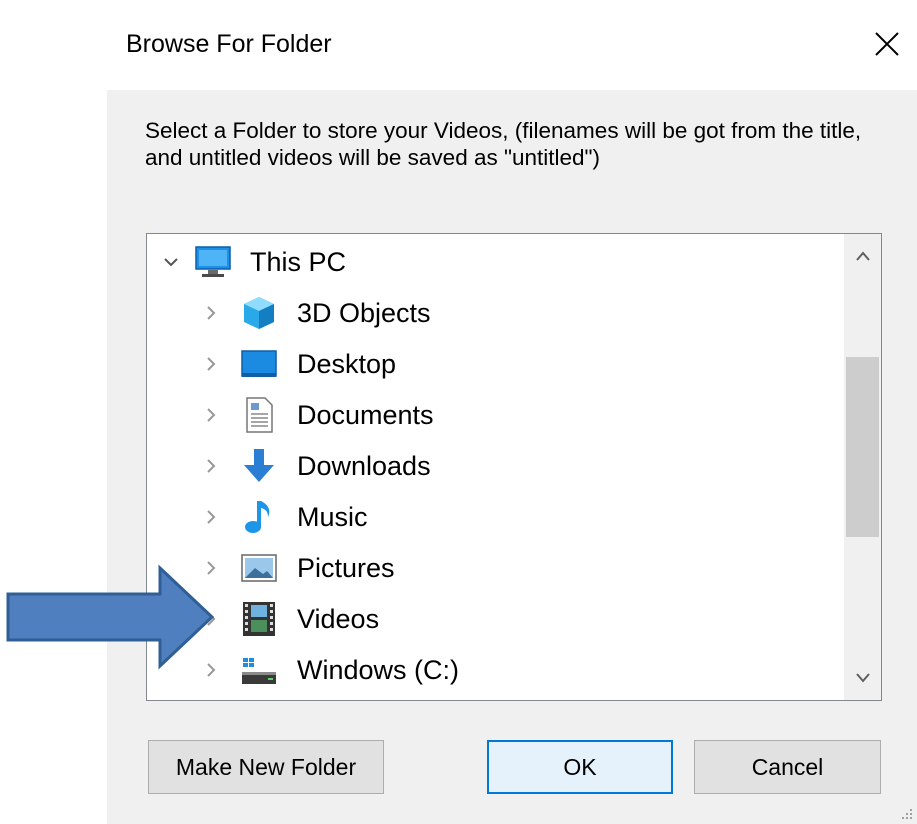 The height and width of the screenshot is (824, 917). I want to click on tree-scrollbar, so click(862, 467).